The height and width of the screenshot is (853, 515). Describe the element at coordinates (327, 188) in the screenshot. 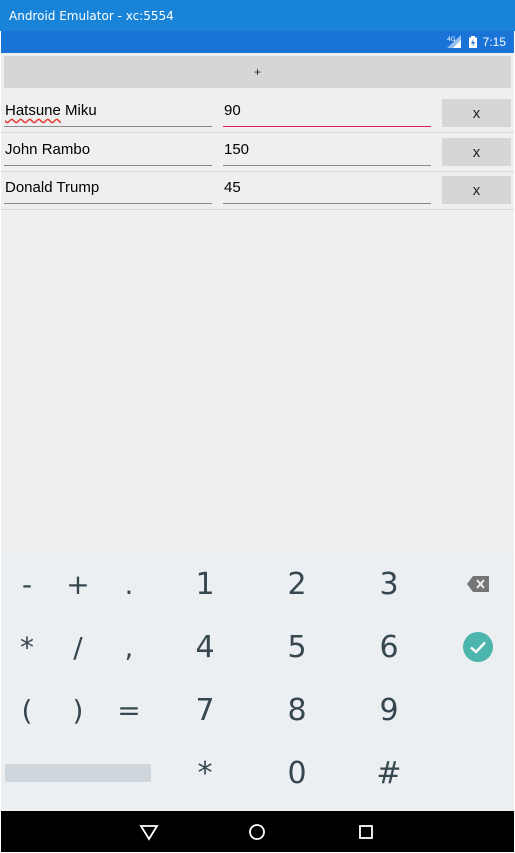

I see `value-field: 45` at that location.